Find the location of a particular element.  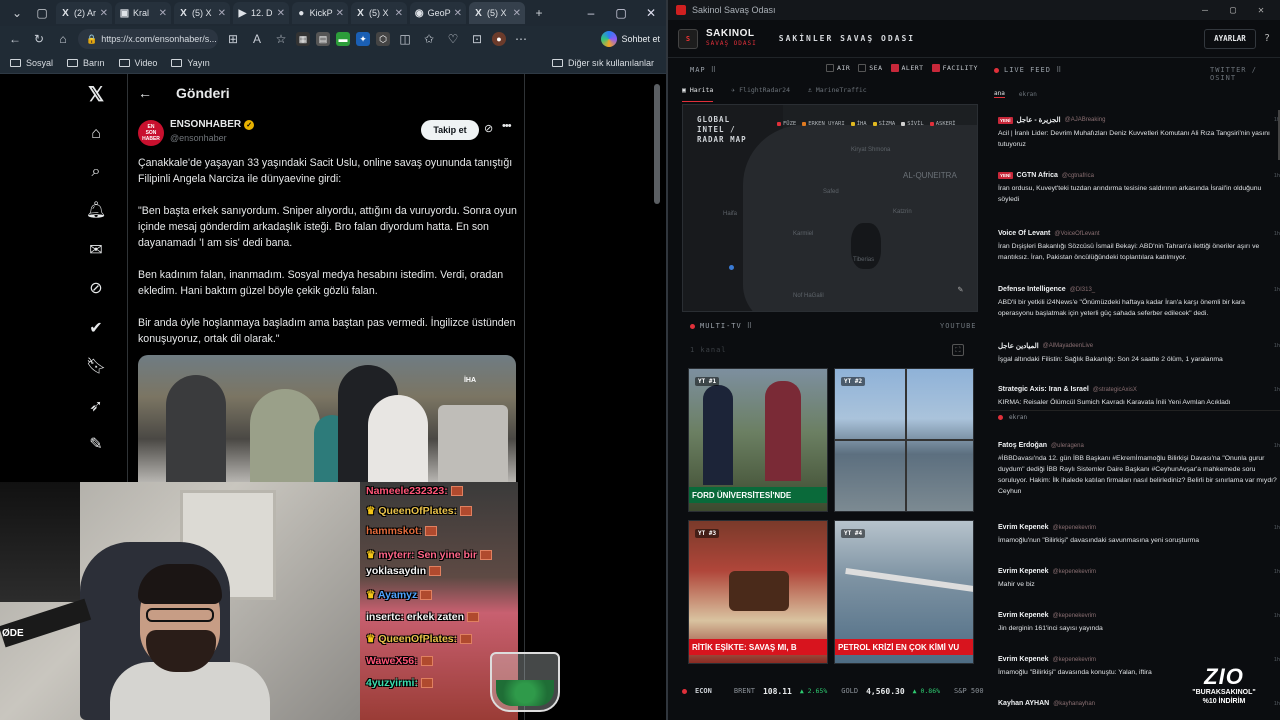

filter-checkbox: ALERT is located at coordinates (907, 68).